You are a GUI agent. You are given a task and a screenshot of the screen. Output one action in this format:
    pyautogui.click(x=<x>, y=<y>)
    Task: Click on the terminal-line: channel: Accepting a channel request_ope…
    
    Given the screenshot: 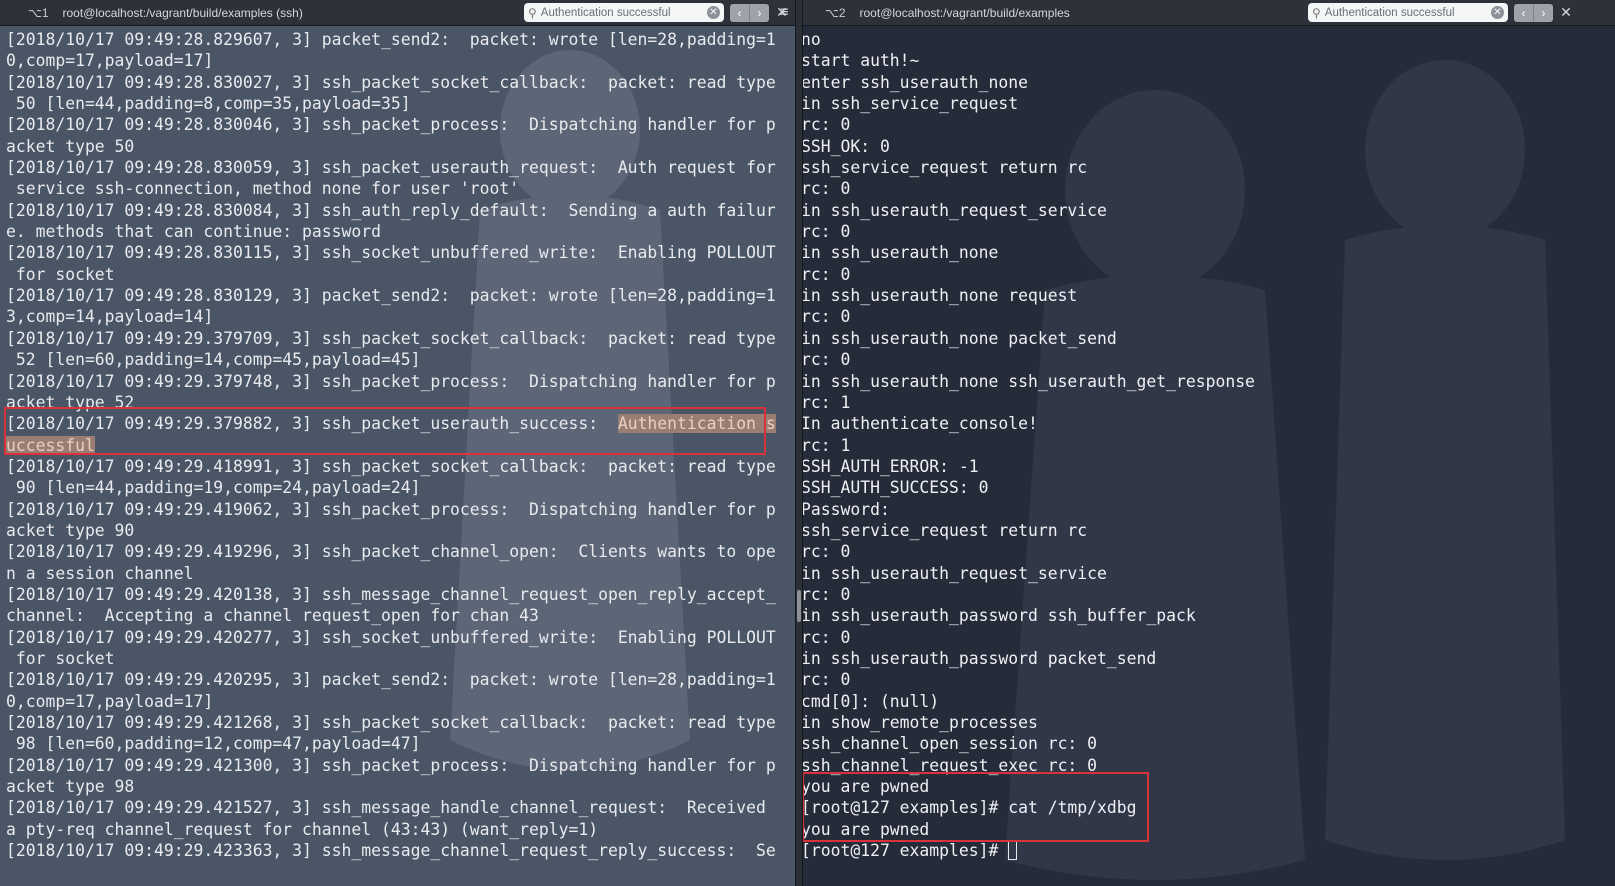 What is the action you would take?
    pyautogui.click(x=272, y=616)
    